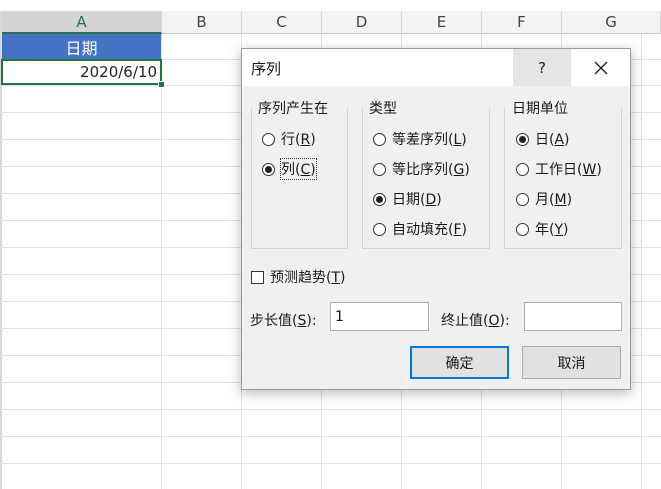 The width and height of the screenshot is (661, 489). What do you see at coordinates (282, 22) in the screenshot?
I see `column-header-c: C` at bounding box center [282, 22].